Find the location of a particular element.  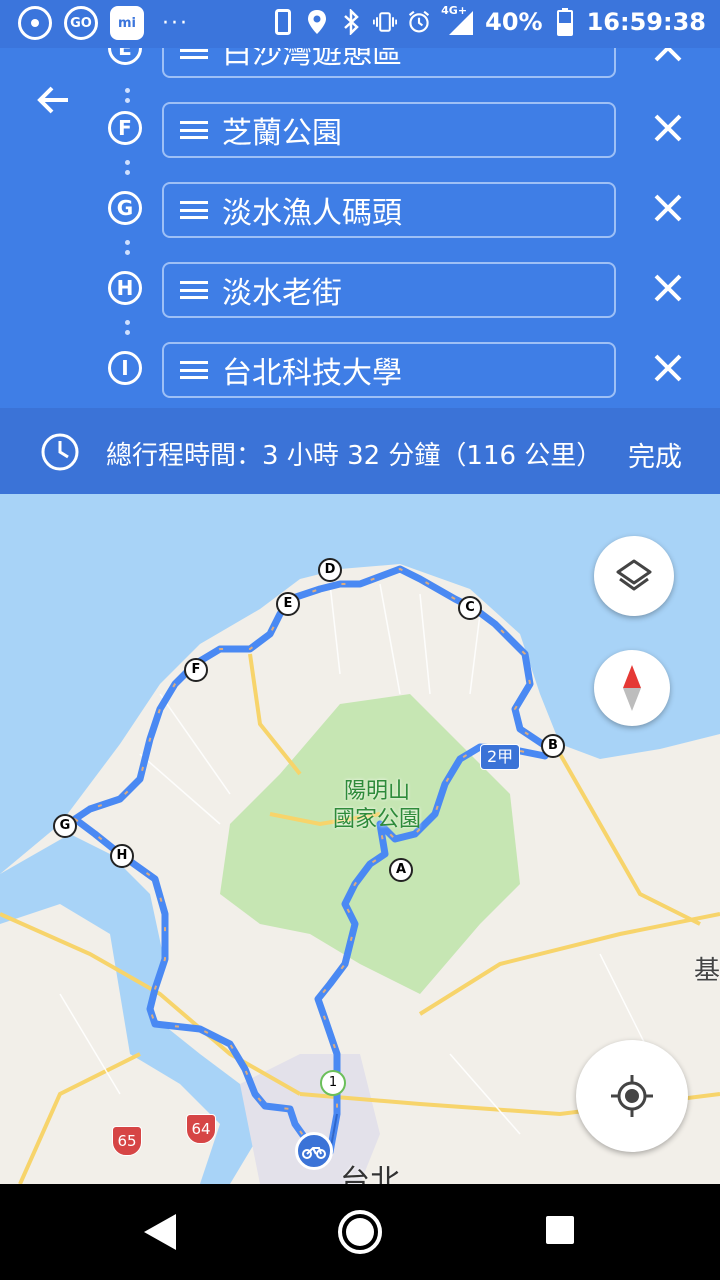

my-location-button is located at coordinates (632, 1096).